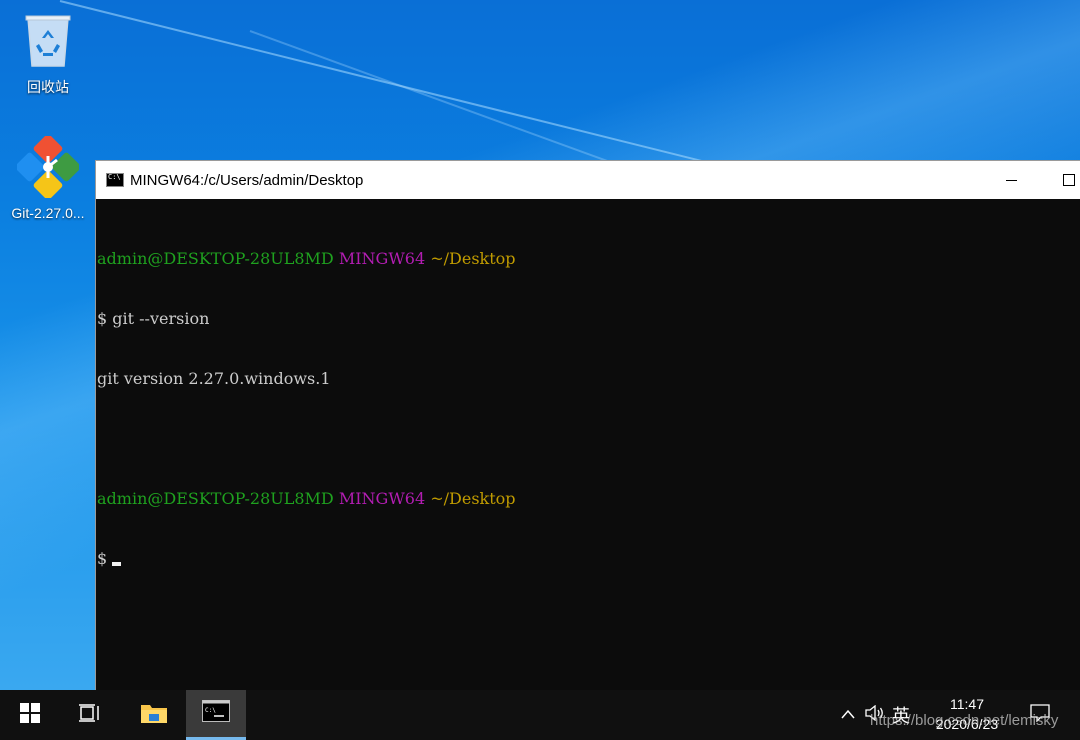  I want to click on input-line: $, so click(588, 559).